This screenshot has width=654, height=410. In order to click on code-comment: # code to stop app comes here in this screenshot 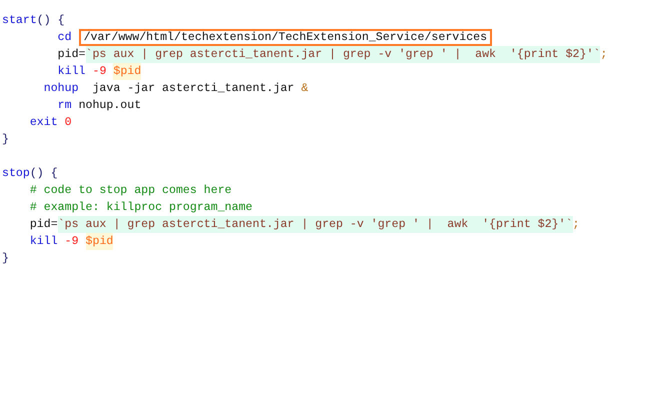, I will do `click(131, 191)`.